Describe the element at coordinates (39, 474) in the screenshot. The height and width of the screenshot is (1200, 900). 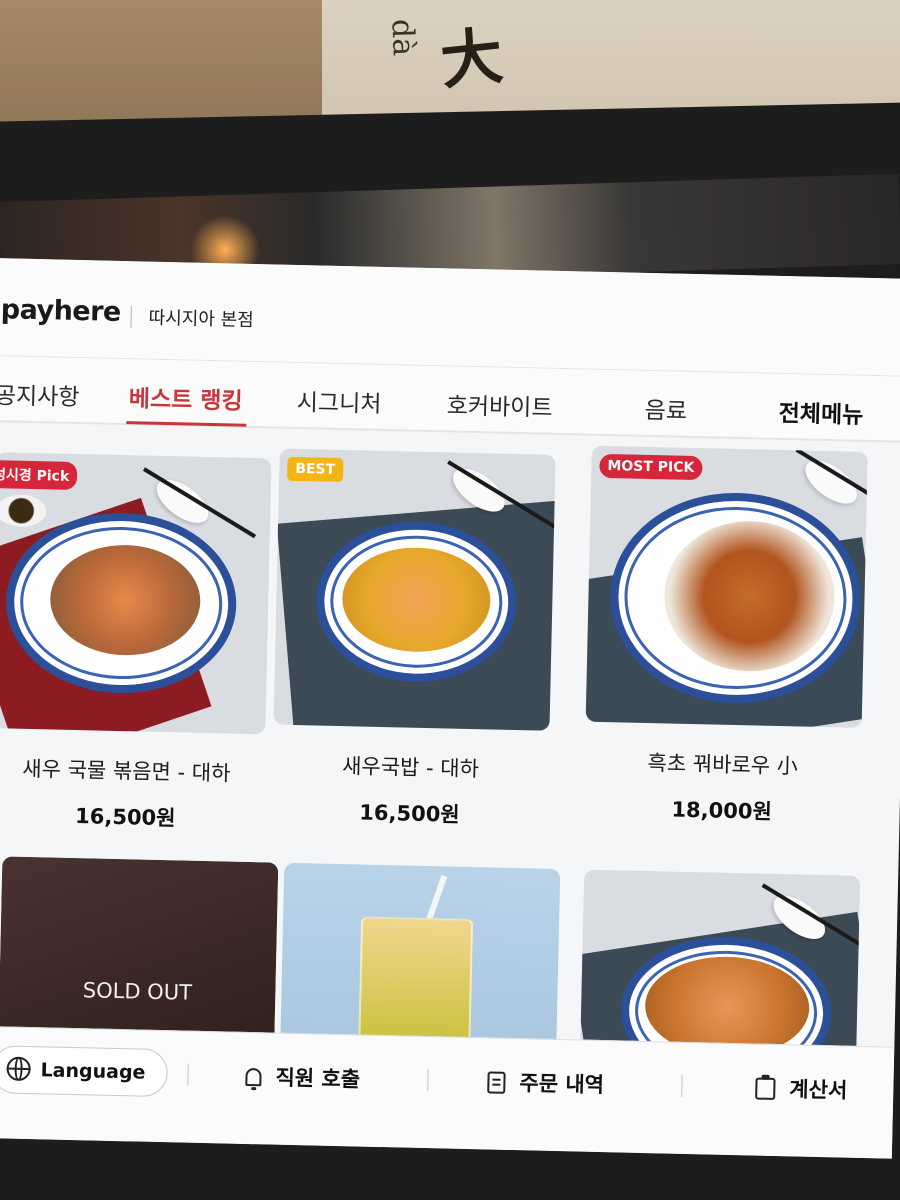
I see `pick-badge: 성시경 Pick` at that location.